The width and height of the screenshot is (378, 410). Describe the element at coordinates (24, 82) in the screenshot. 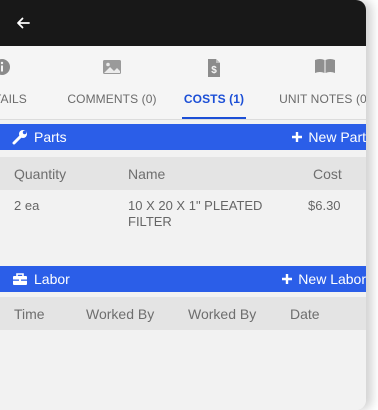

I see `tab-details: DETAILS` at that location.